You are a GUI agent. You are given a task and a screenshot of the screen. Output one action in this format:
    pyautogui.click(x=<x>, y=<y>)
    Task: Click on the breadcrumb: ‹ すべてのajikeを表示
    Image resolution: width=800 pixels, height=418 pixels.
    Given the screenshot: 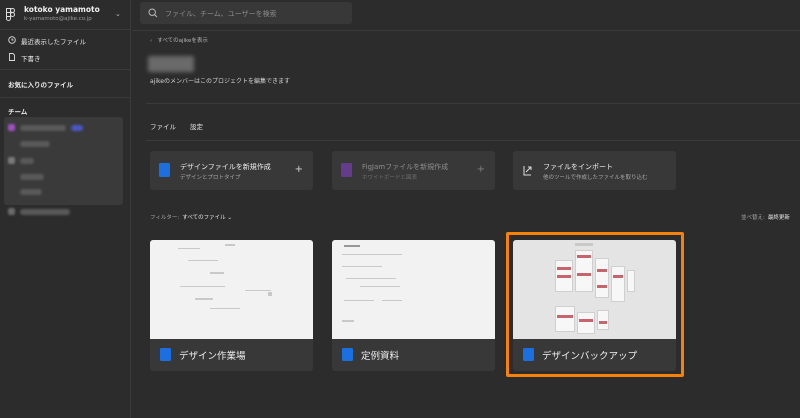 What is the action you would take?
    pyautogui.click(x=179, y=40)
    